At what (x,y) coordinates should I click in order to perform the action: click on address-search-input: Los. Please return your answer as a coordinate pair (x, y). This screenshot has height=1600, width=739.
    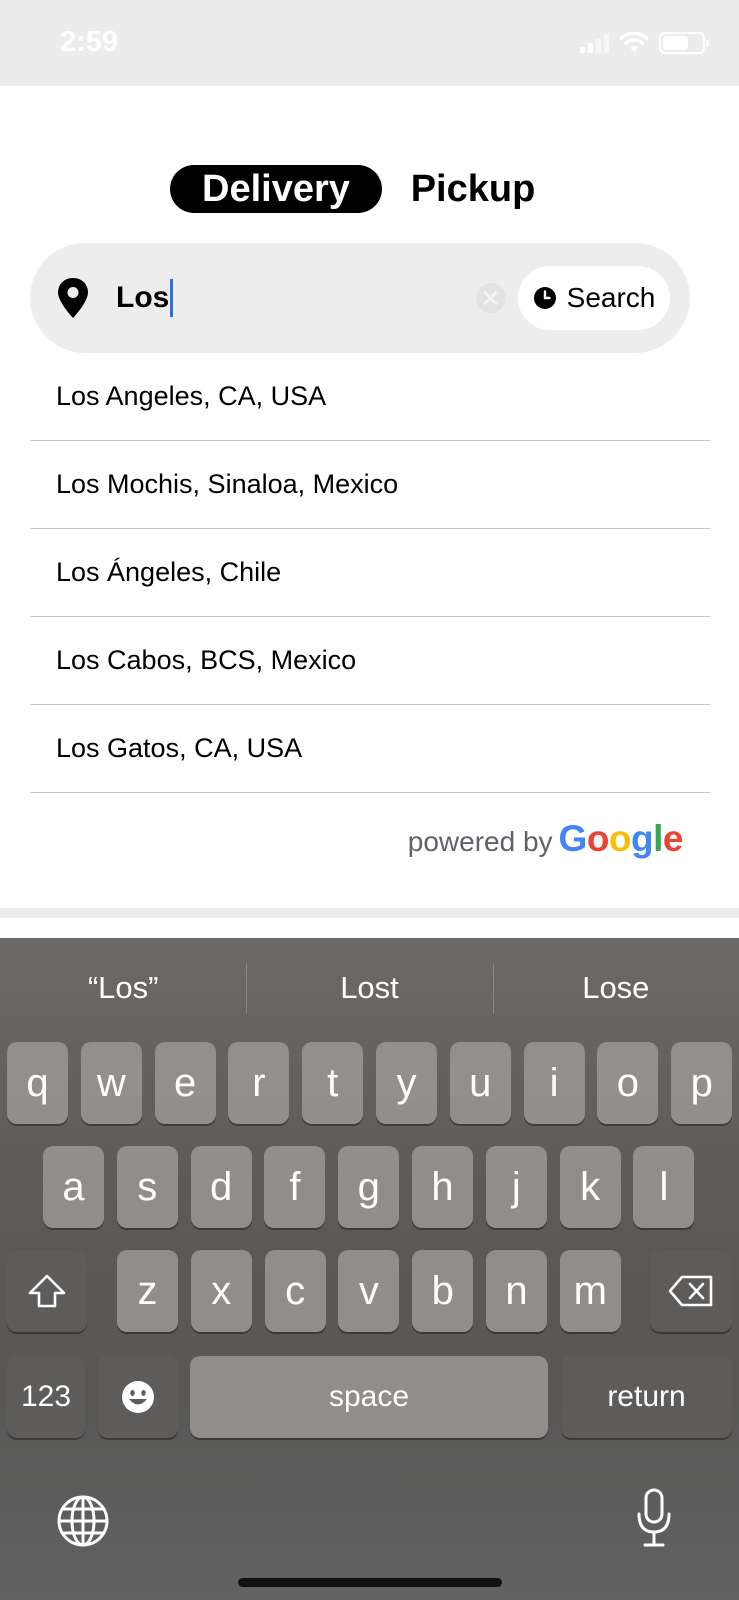
    Looking at the image, I should click on (145, 298).